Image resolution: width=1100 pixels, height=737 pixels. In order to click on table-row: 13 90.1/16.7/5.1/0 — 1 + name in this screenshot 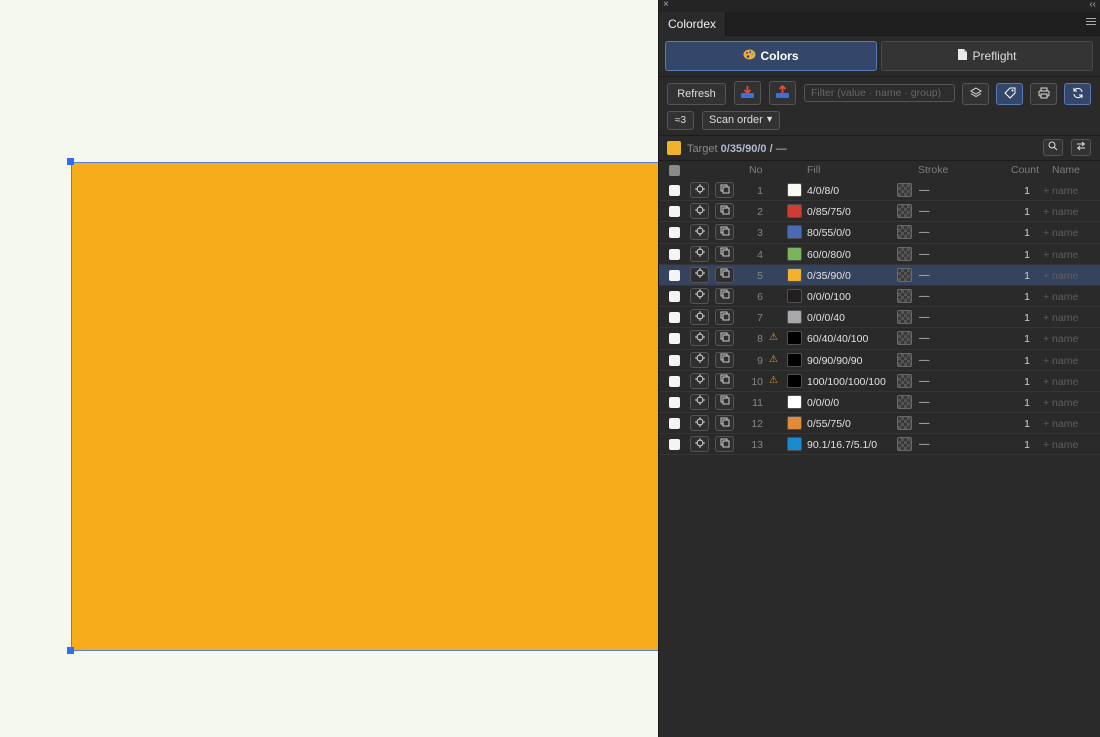, I will do `click(879, 445)`.